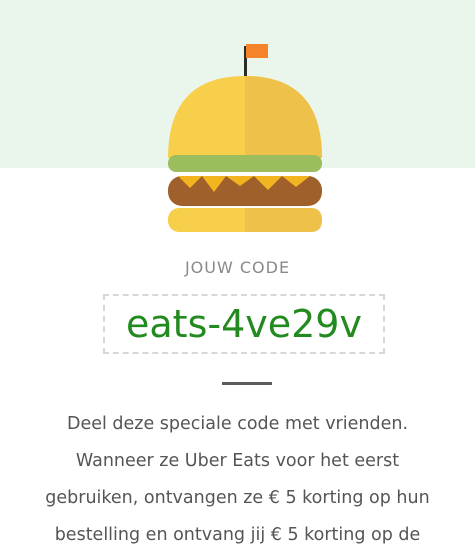 This screenshot has width=475, height=554. I want to click on burger-icon, so click(245, 138).